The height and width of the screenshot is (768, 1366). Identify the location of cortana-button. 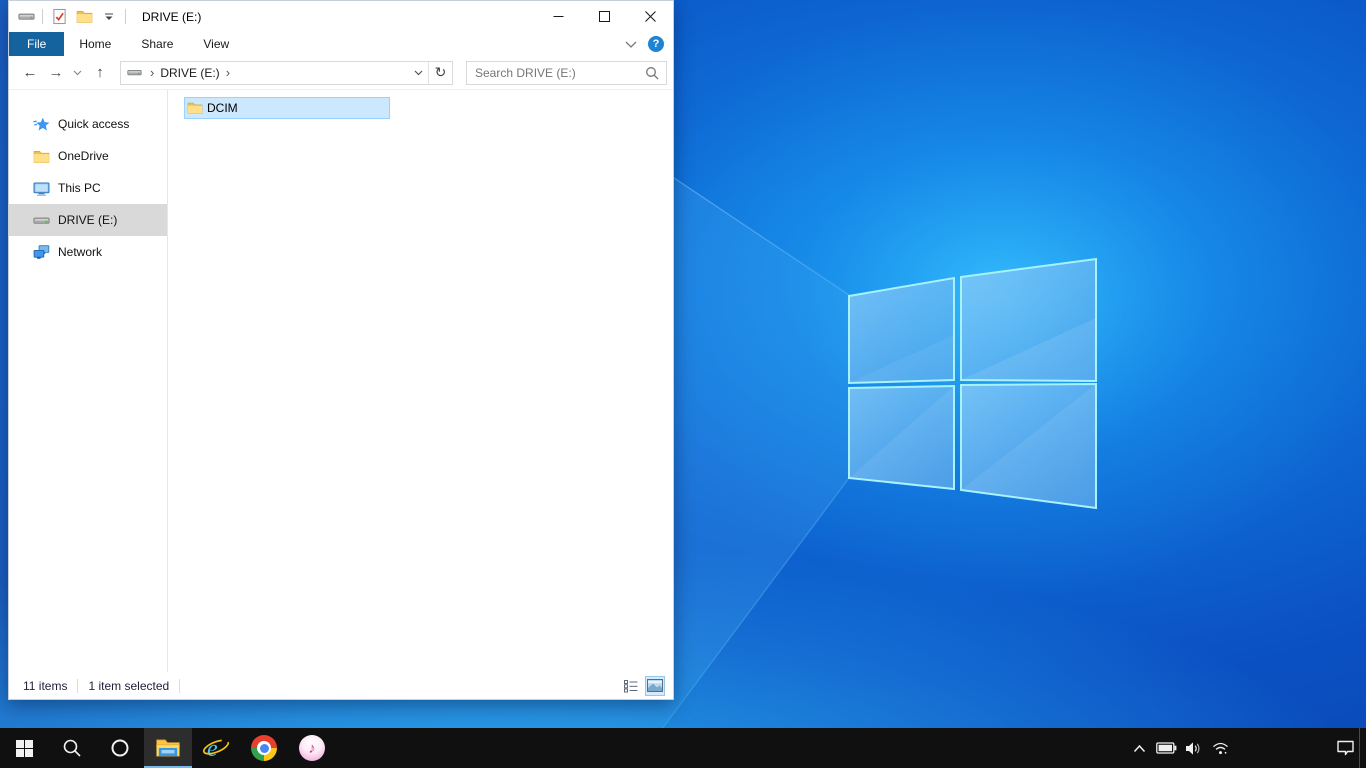
(120, 748).